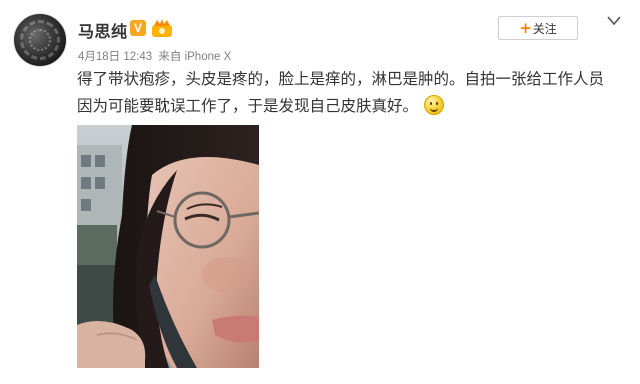 The image size is (640, 384). Describe the element at coordinates (341, 79) in the screenshot. I see `post-text-line-1: 得了带状疱疹，头皮是疼的，脸上是痒的，淋巴是肿的。自拍一张给工作人员` at that location.